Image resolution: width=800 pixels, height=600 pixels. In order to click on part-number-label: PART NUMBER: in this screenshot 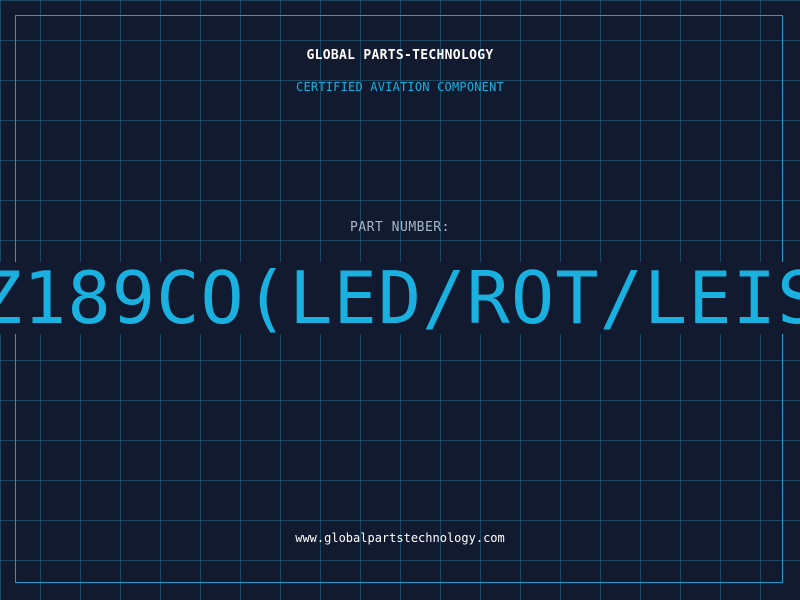, I will do `click(400, 227)`.